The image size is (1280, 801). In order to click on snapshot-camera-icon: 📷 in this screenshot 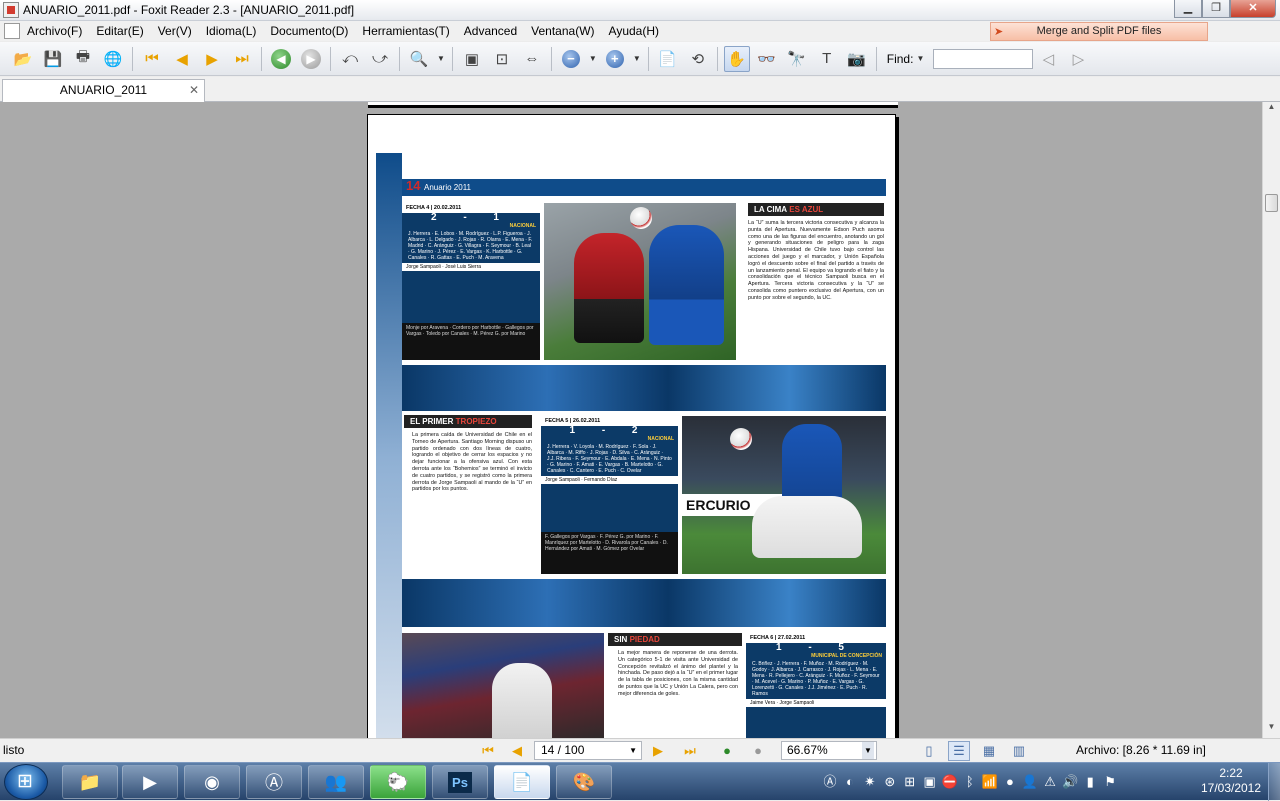, I will do `click(857, 59)`.